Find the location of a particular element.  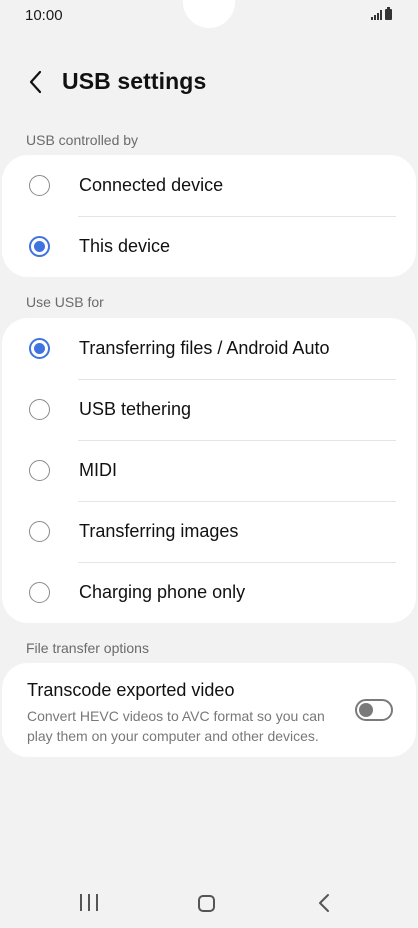

option-label: USB tethering is located at coordinates (135, 409).